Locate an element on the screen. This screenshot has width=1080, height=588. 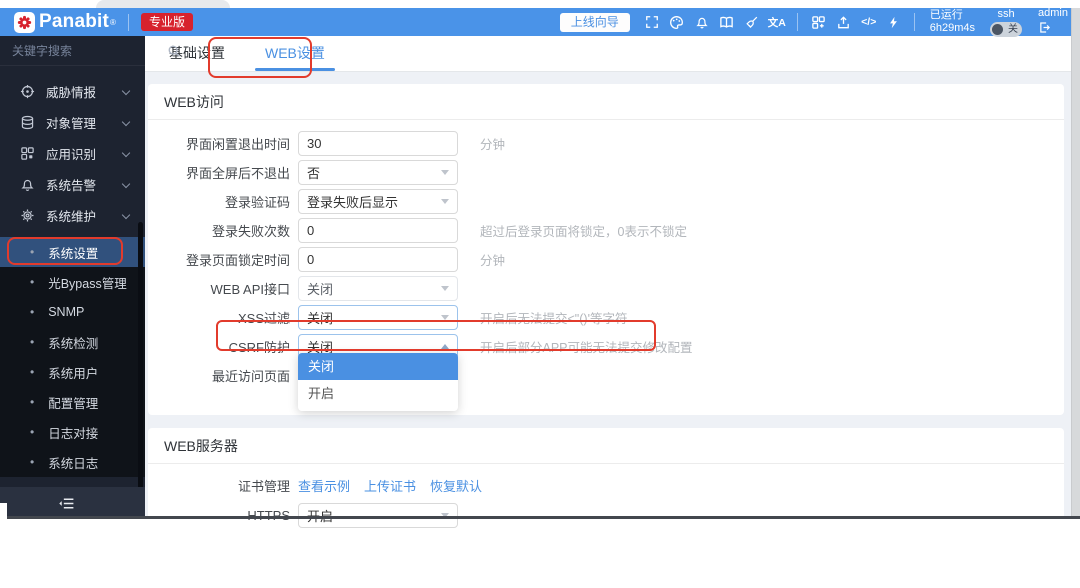
sidebar-menu: 威胁情报 对象管理 应用识别 系统告警 系统维护 is located at coordinates (72, 148).